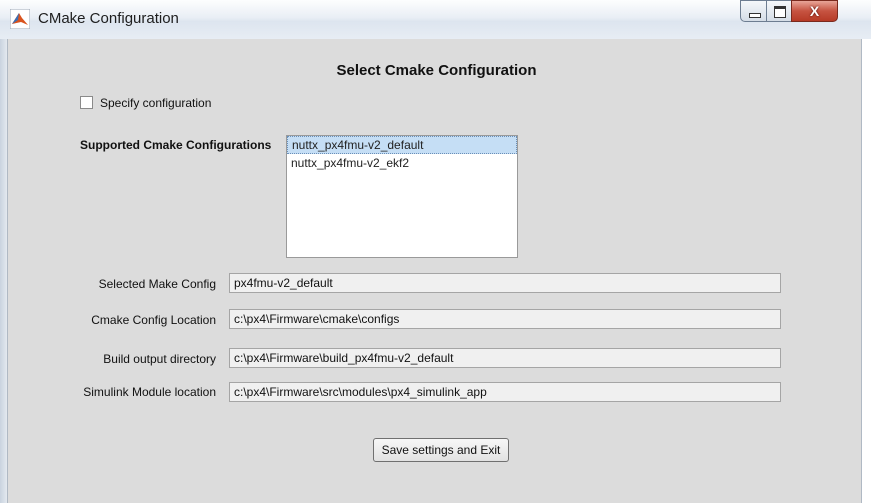  What do you see at coordinates (505, 283) in the screenshot?
I see `selected-make-config-field: px4fmu-v2_default` at bounding box center [505, 283].